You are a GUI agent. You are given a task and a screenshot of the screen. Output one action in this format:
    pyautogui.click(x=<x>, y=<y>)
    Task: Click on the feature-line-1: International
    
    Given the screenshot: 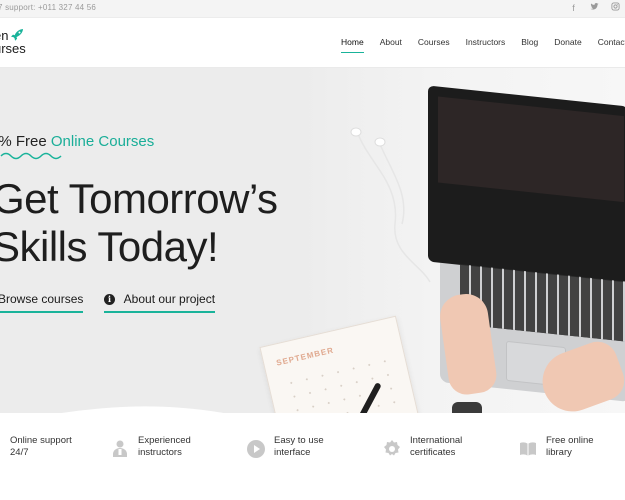 What is the action you would take?
    pyautogui.click(x=436, y=440)
    